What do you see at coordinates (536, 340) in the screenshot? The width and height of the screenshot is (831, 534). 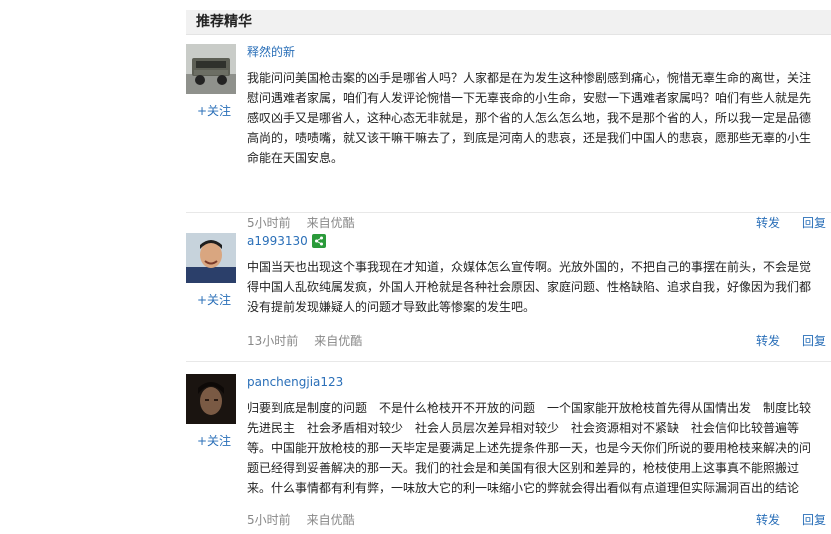 I see `comment-meta: 13小时前 来自优酷 转发 回复` at bounding box center [536, 340].